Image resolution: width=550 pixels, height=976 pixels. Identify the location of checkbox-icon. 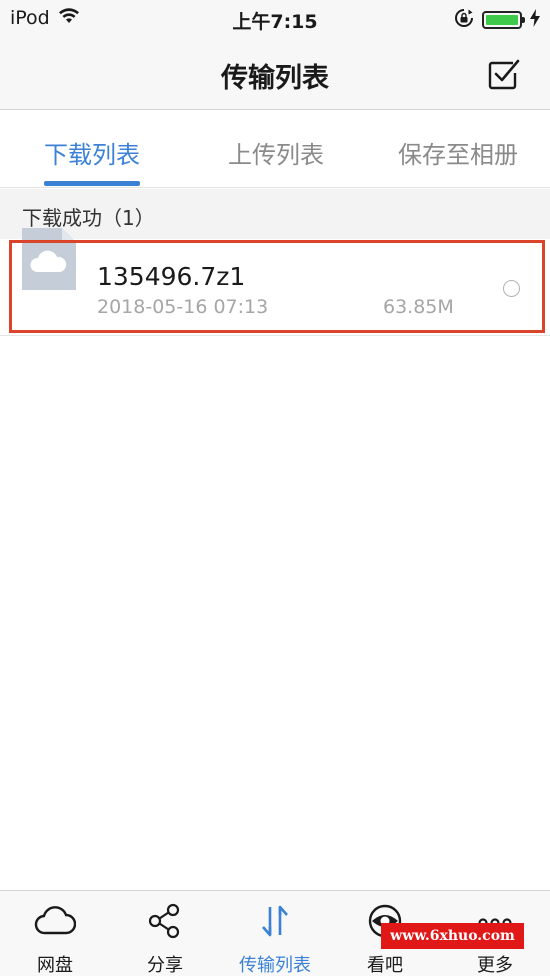
(504, 74).